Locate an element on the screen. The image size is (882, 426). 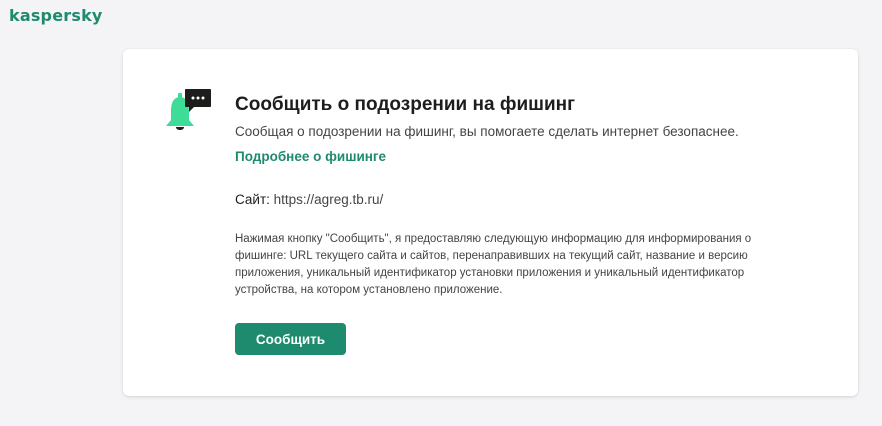
site-row: Сайт: https://agreg.tb.ru/ is located at coordinates (535, 200).